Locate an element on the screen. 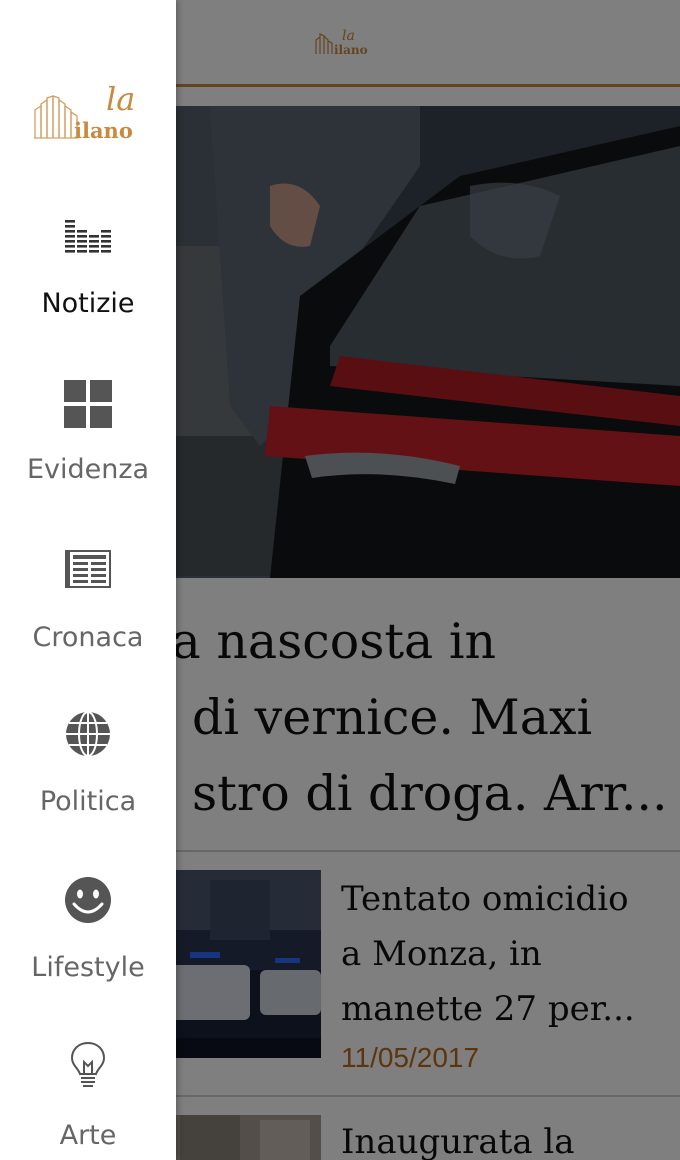 Image resolution: width=680 pixels, height=1160 pixels. lightbulb-icon is located at coordinates (88, 1064).